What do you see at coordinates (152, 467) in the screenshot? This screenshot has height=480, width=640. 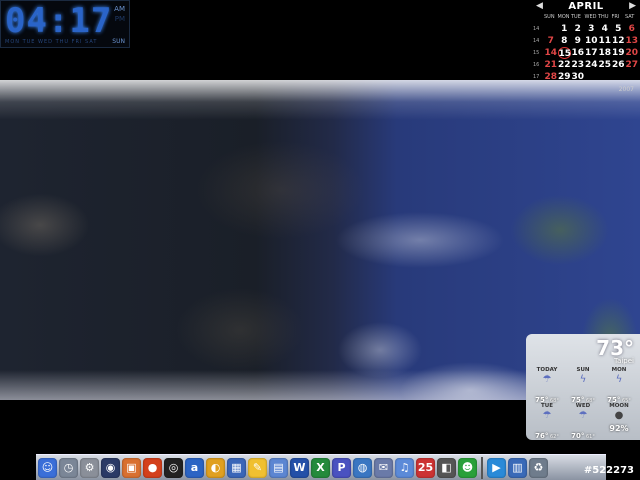 I see `firefox-icon: ●` at bounding box center [152, 467].